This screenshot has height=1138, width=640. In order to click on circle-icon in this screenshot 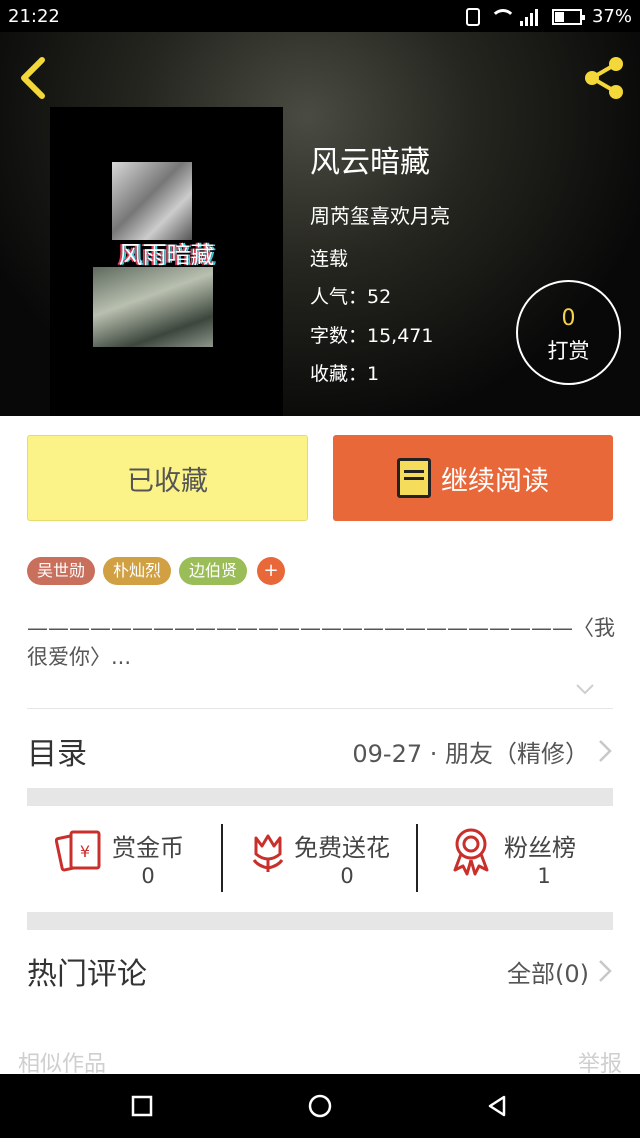, I will do `click(320, 1106)`.